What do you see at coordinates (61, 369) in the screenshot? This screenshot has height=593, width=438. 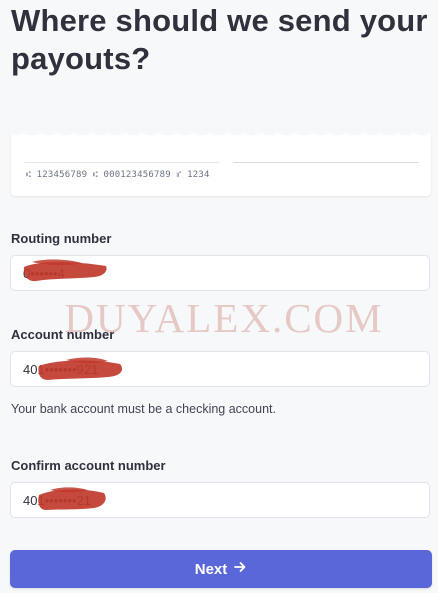 I see `account-number-value: 401•••••••921` at bounding box center [61, 369].